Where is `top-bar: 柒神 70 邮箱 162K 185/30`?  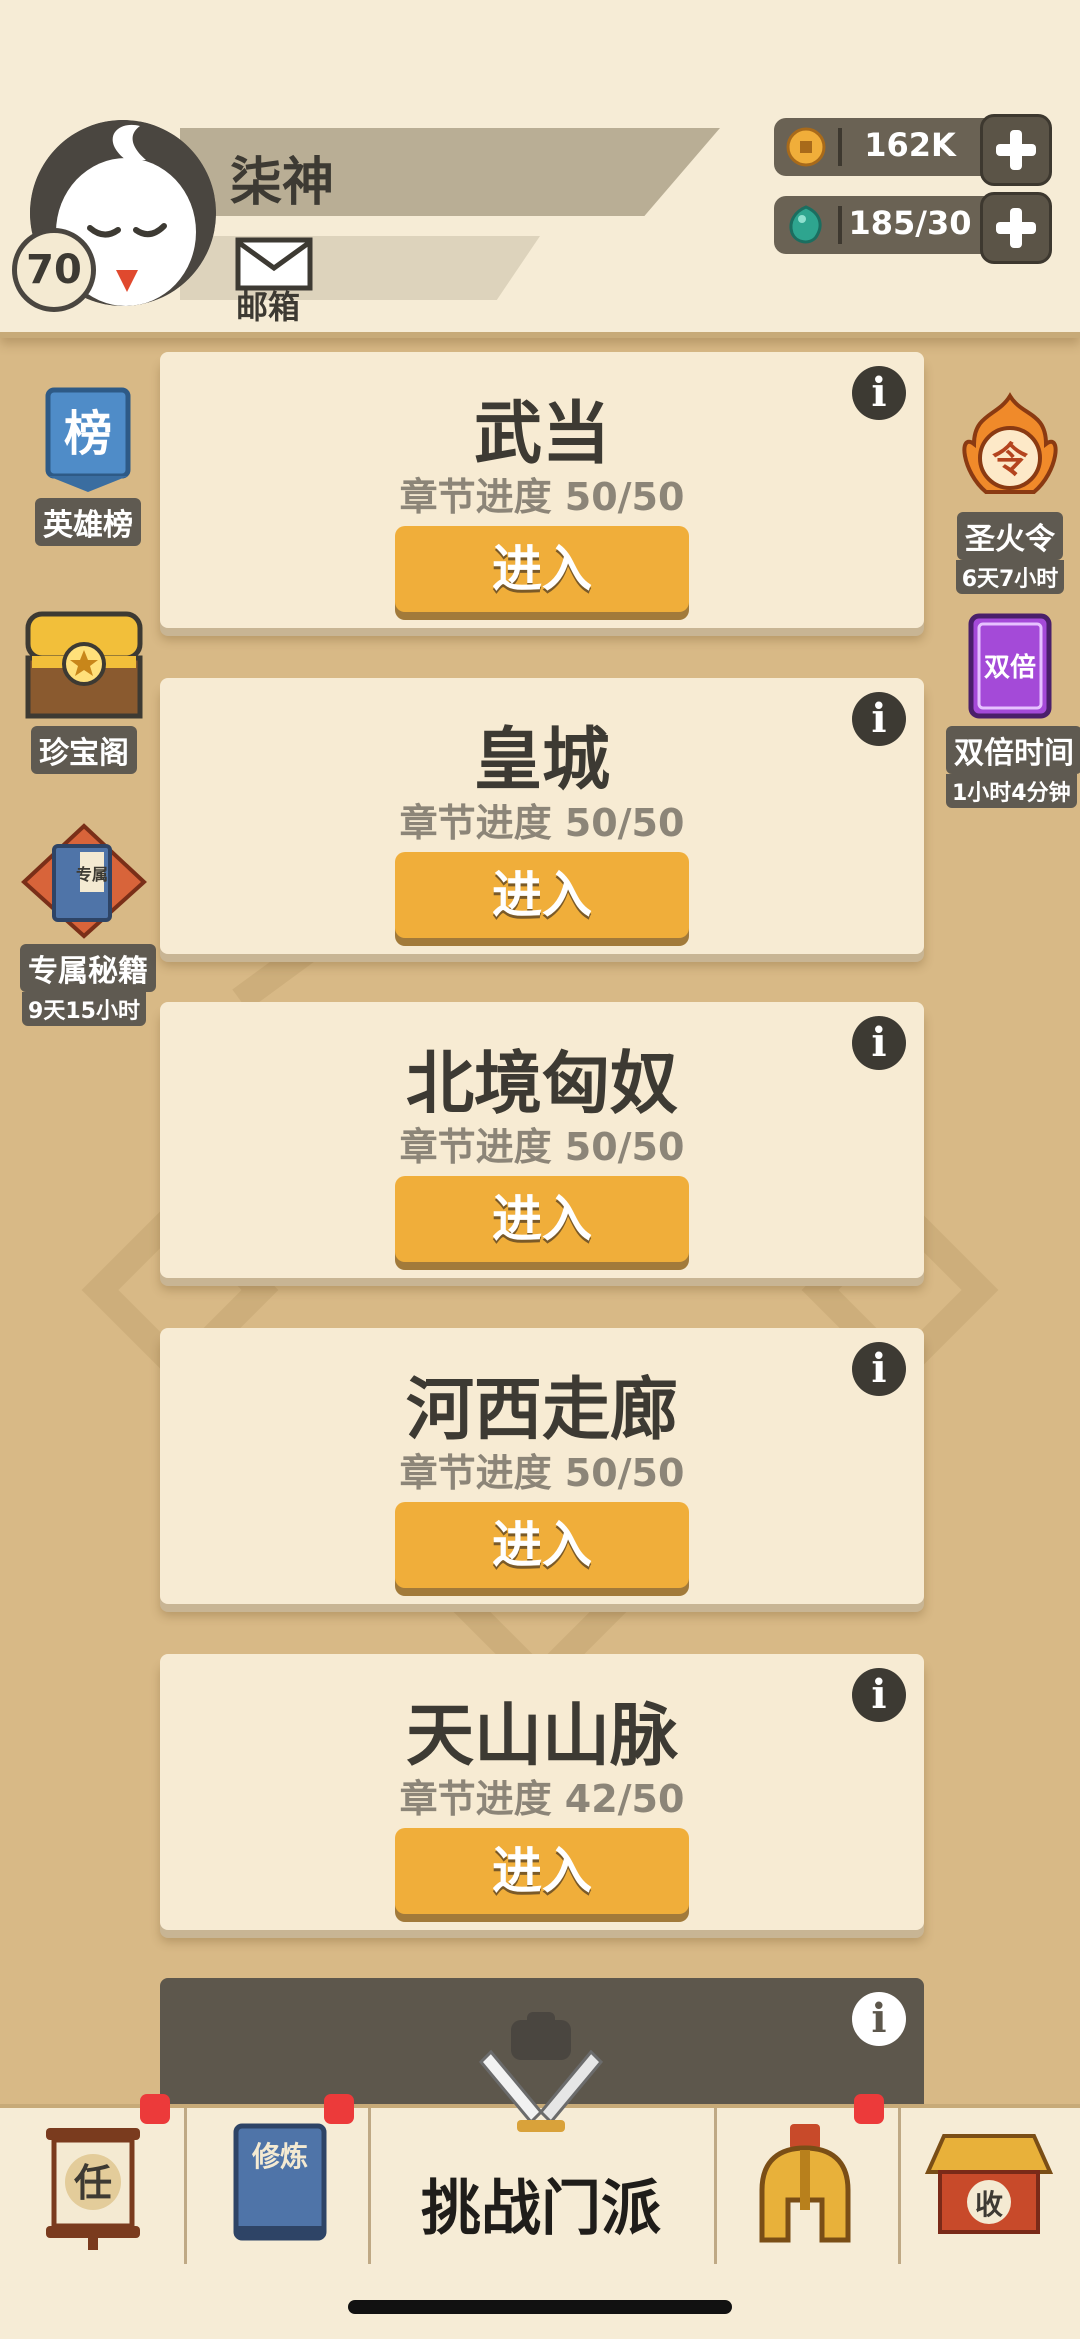
top-bar: 柒神 70 邮箱 162K 185/30 is located at coordinates (540, 169).